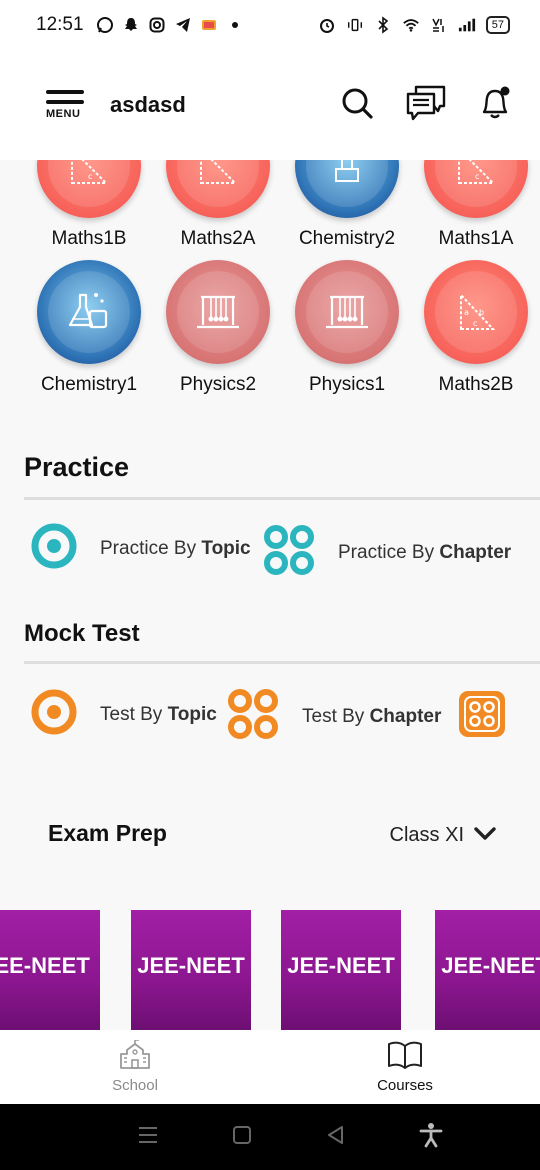 The image size is (540, 1170). Describe the element at coordinates (218, 384) in the screenshot. I see `subject-label: Physics2` at that location.